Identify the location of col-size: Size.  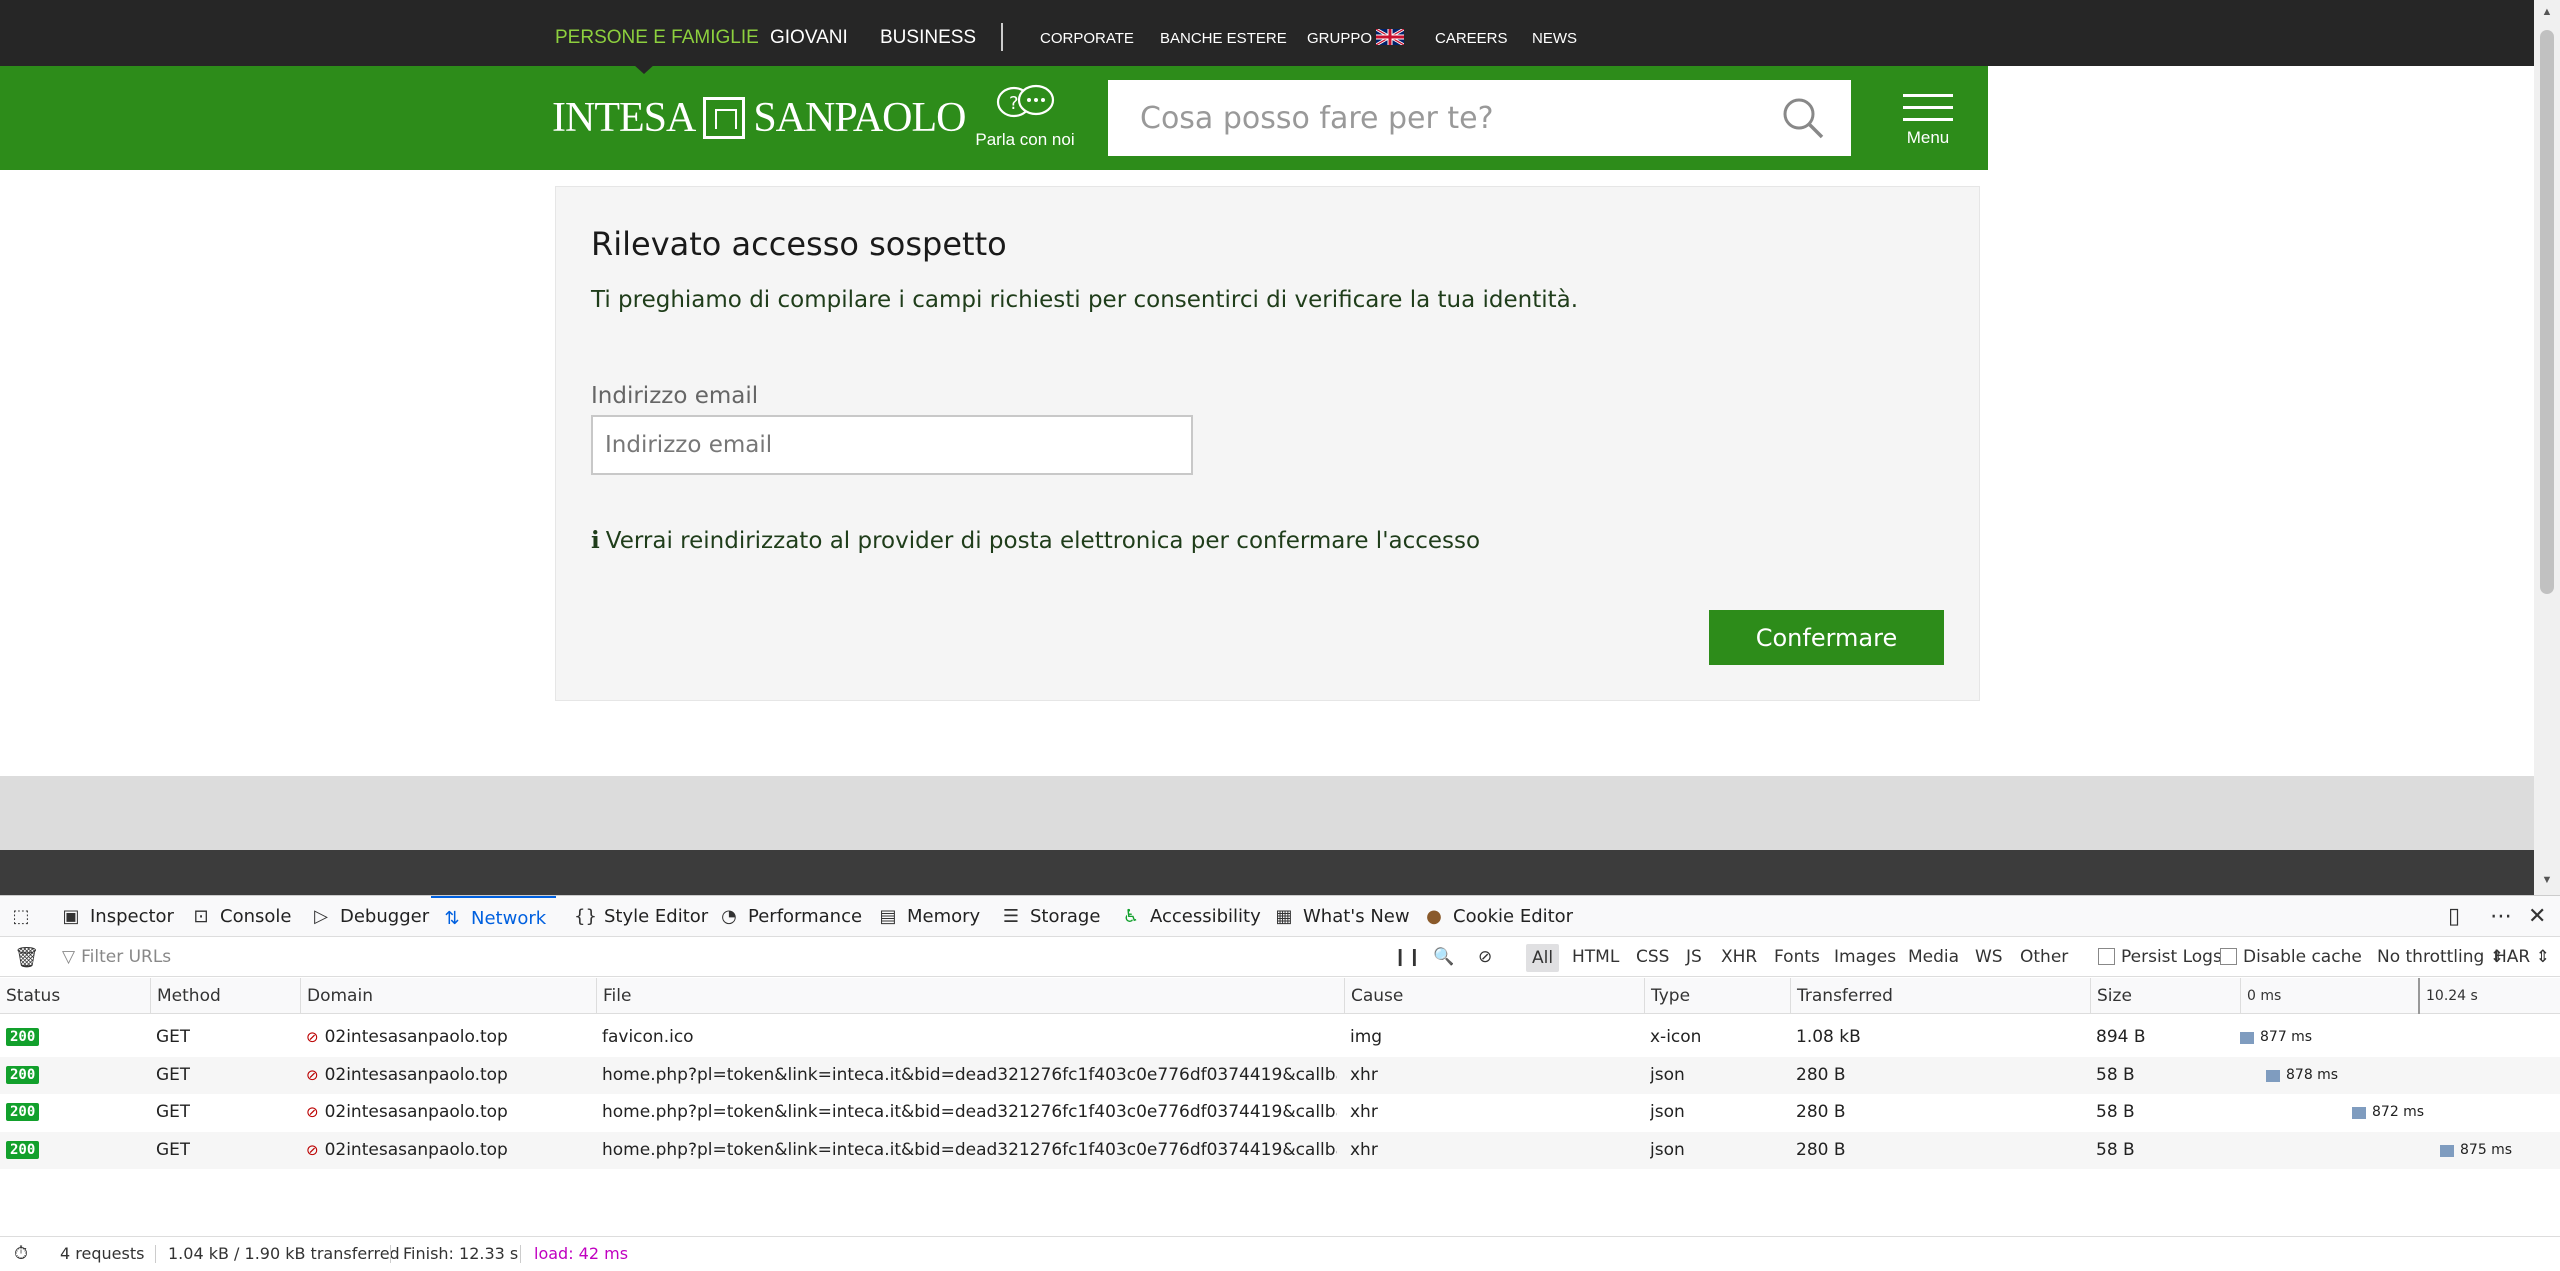
(2111, 996).